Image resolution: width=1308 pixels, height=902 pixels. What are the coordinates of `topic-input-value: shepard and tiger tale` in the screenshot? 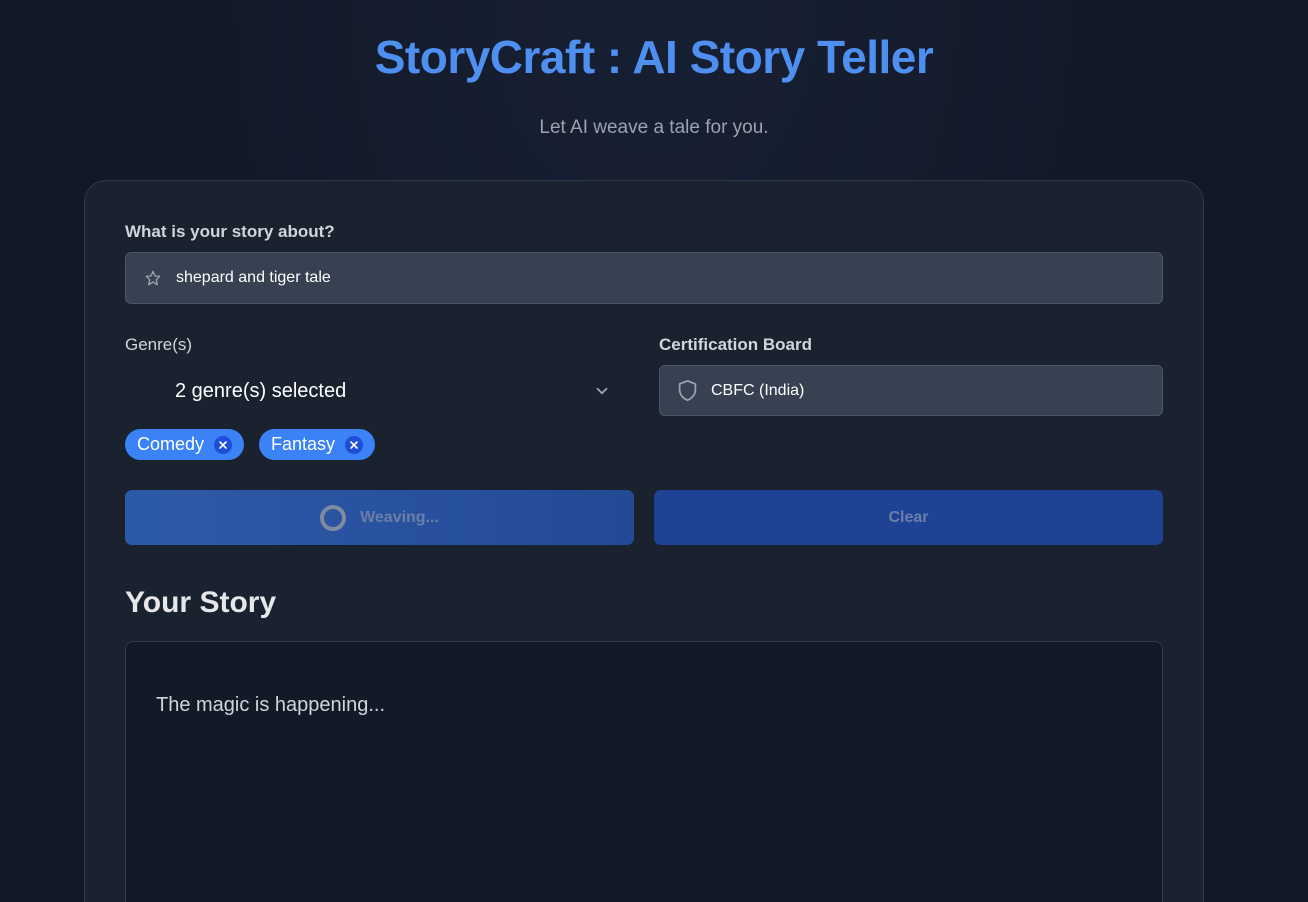 It's located at (253, 277).